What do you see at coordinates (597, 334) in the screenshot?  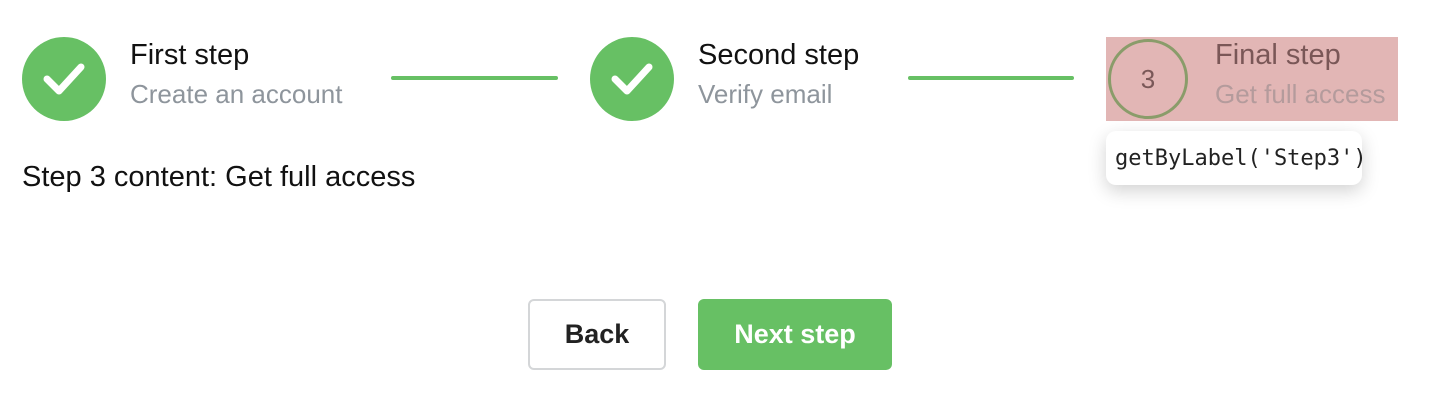 I see `back-button: Back` at bounding box center [597, 334].